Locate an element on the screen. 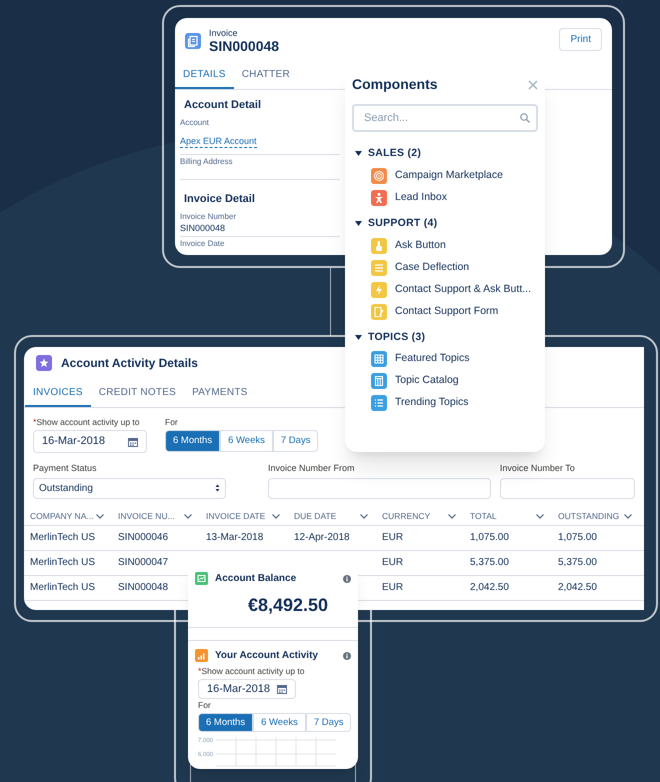 The width and height of the screenshot is (660, 782). card-title: Account Activity Details is located at coordinates (129, 363).